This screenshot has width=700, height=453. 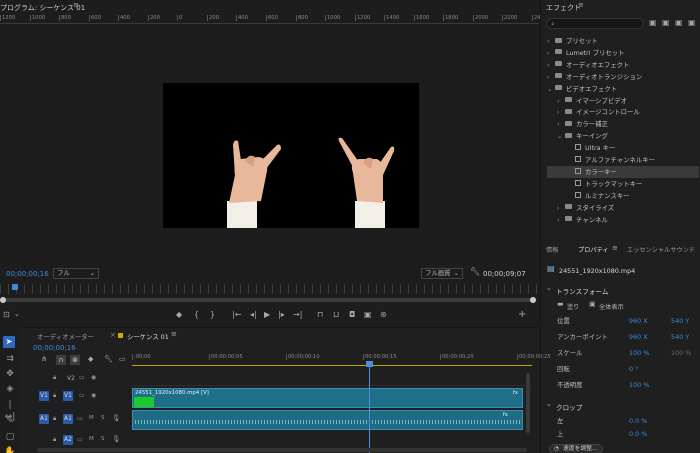 I want to click on solo-button: S, so click(x=103, y=418).